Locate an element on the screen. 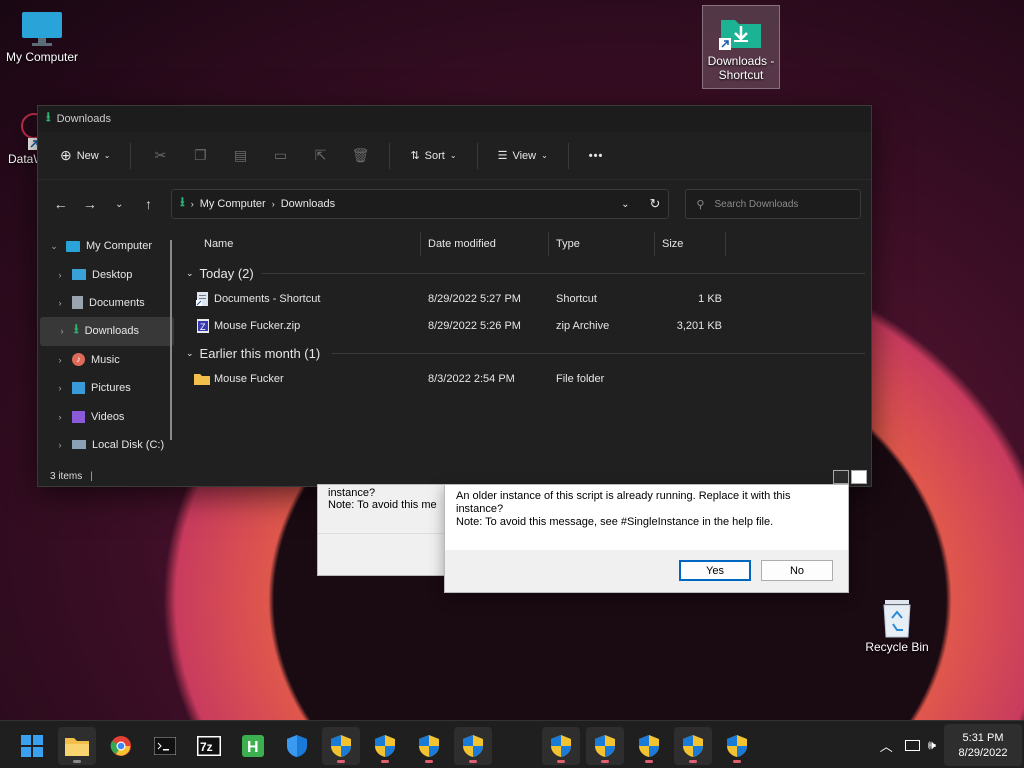  dialog-text: instance? is located at coordinates (480, 509).